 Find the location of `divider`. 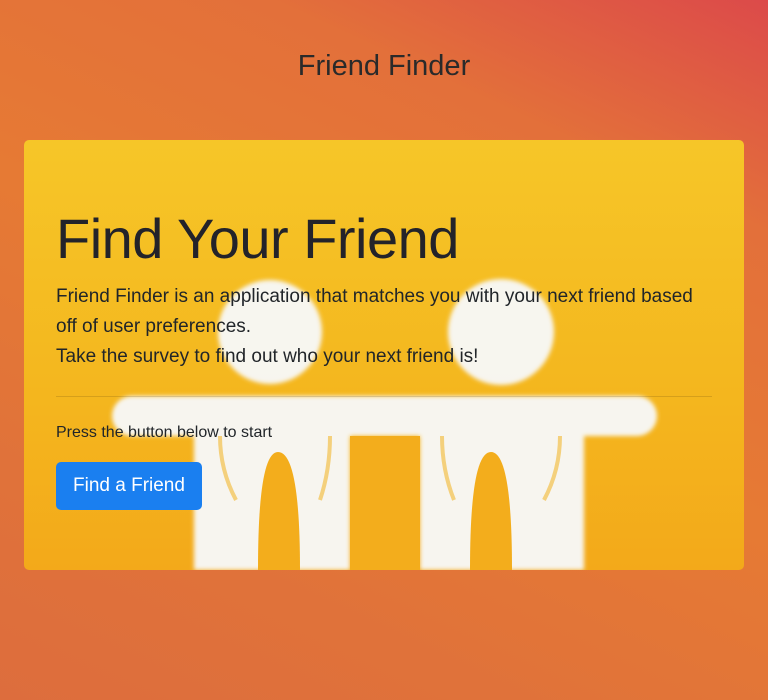

divider is located at coordinates (384, 396).